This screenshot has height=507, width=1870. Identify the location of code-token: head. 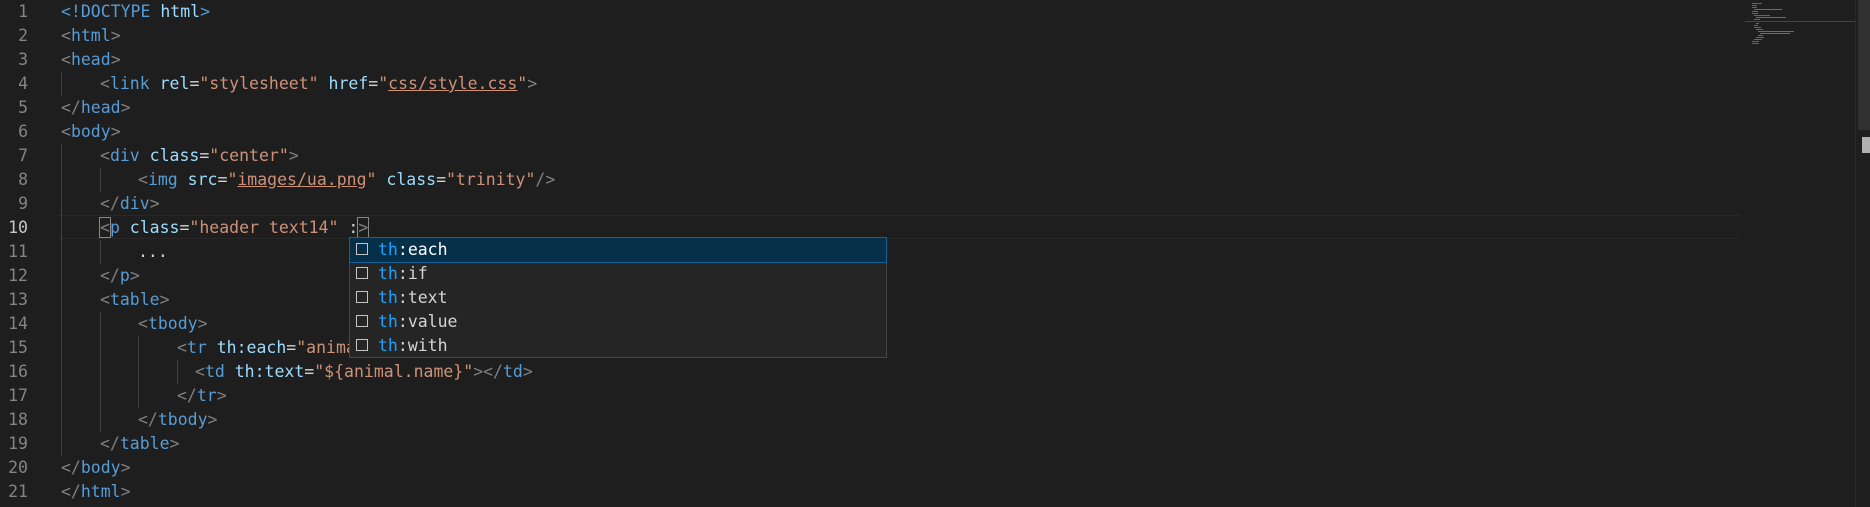
(100, 107).